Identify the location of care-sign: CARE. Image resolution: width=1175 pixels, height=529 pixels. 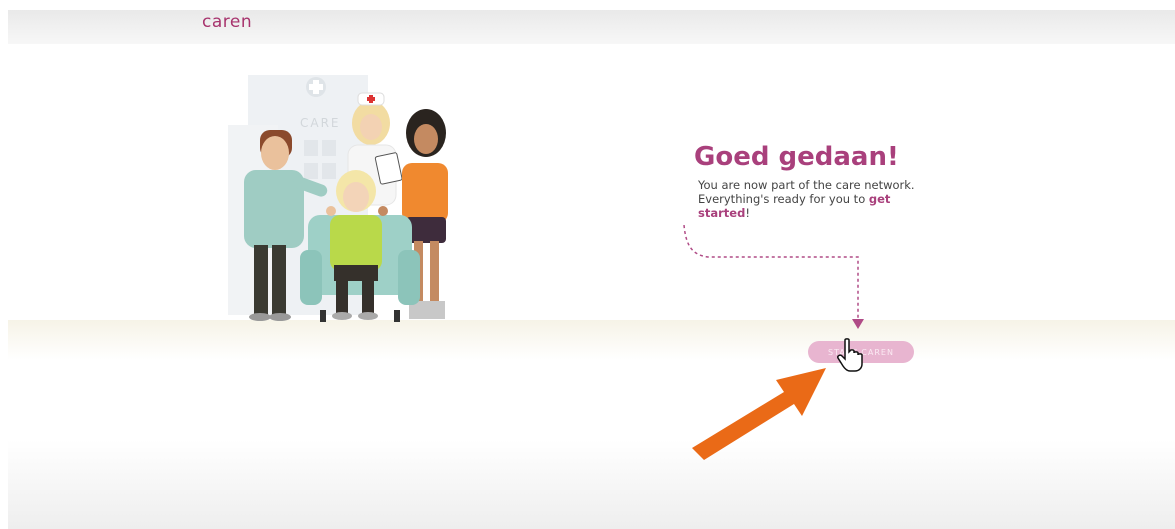
(320, 123).